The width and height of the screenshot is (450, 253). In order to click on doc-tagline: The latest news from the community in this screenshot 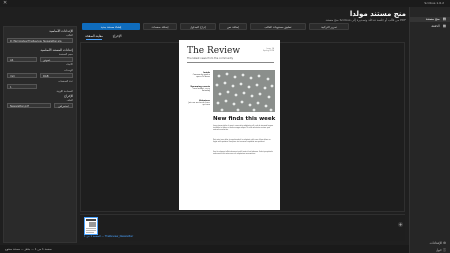, I will do `click(210, 58)`.